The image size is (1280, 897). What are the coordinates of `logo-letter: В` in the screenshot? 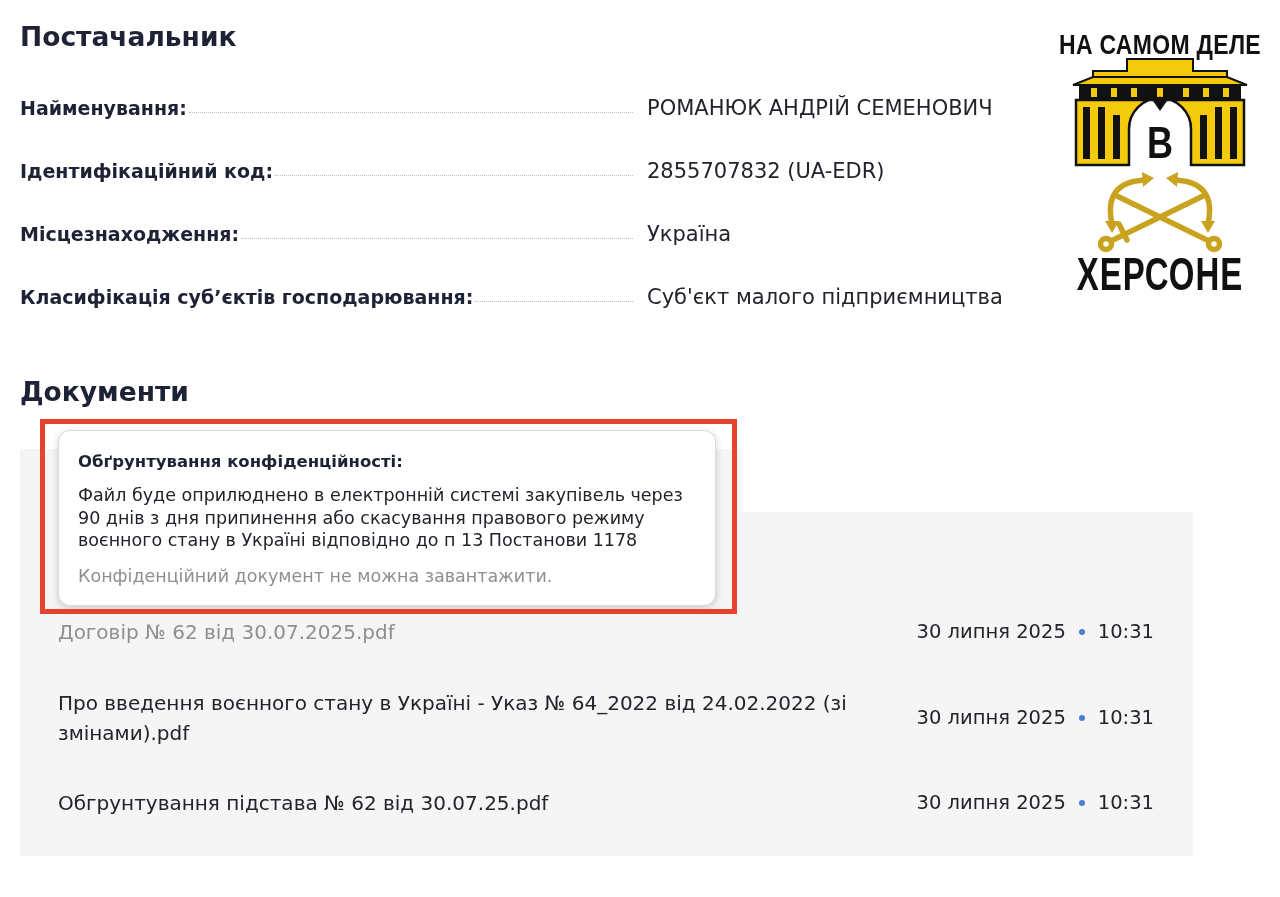 It's located at (1160, 143).